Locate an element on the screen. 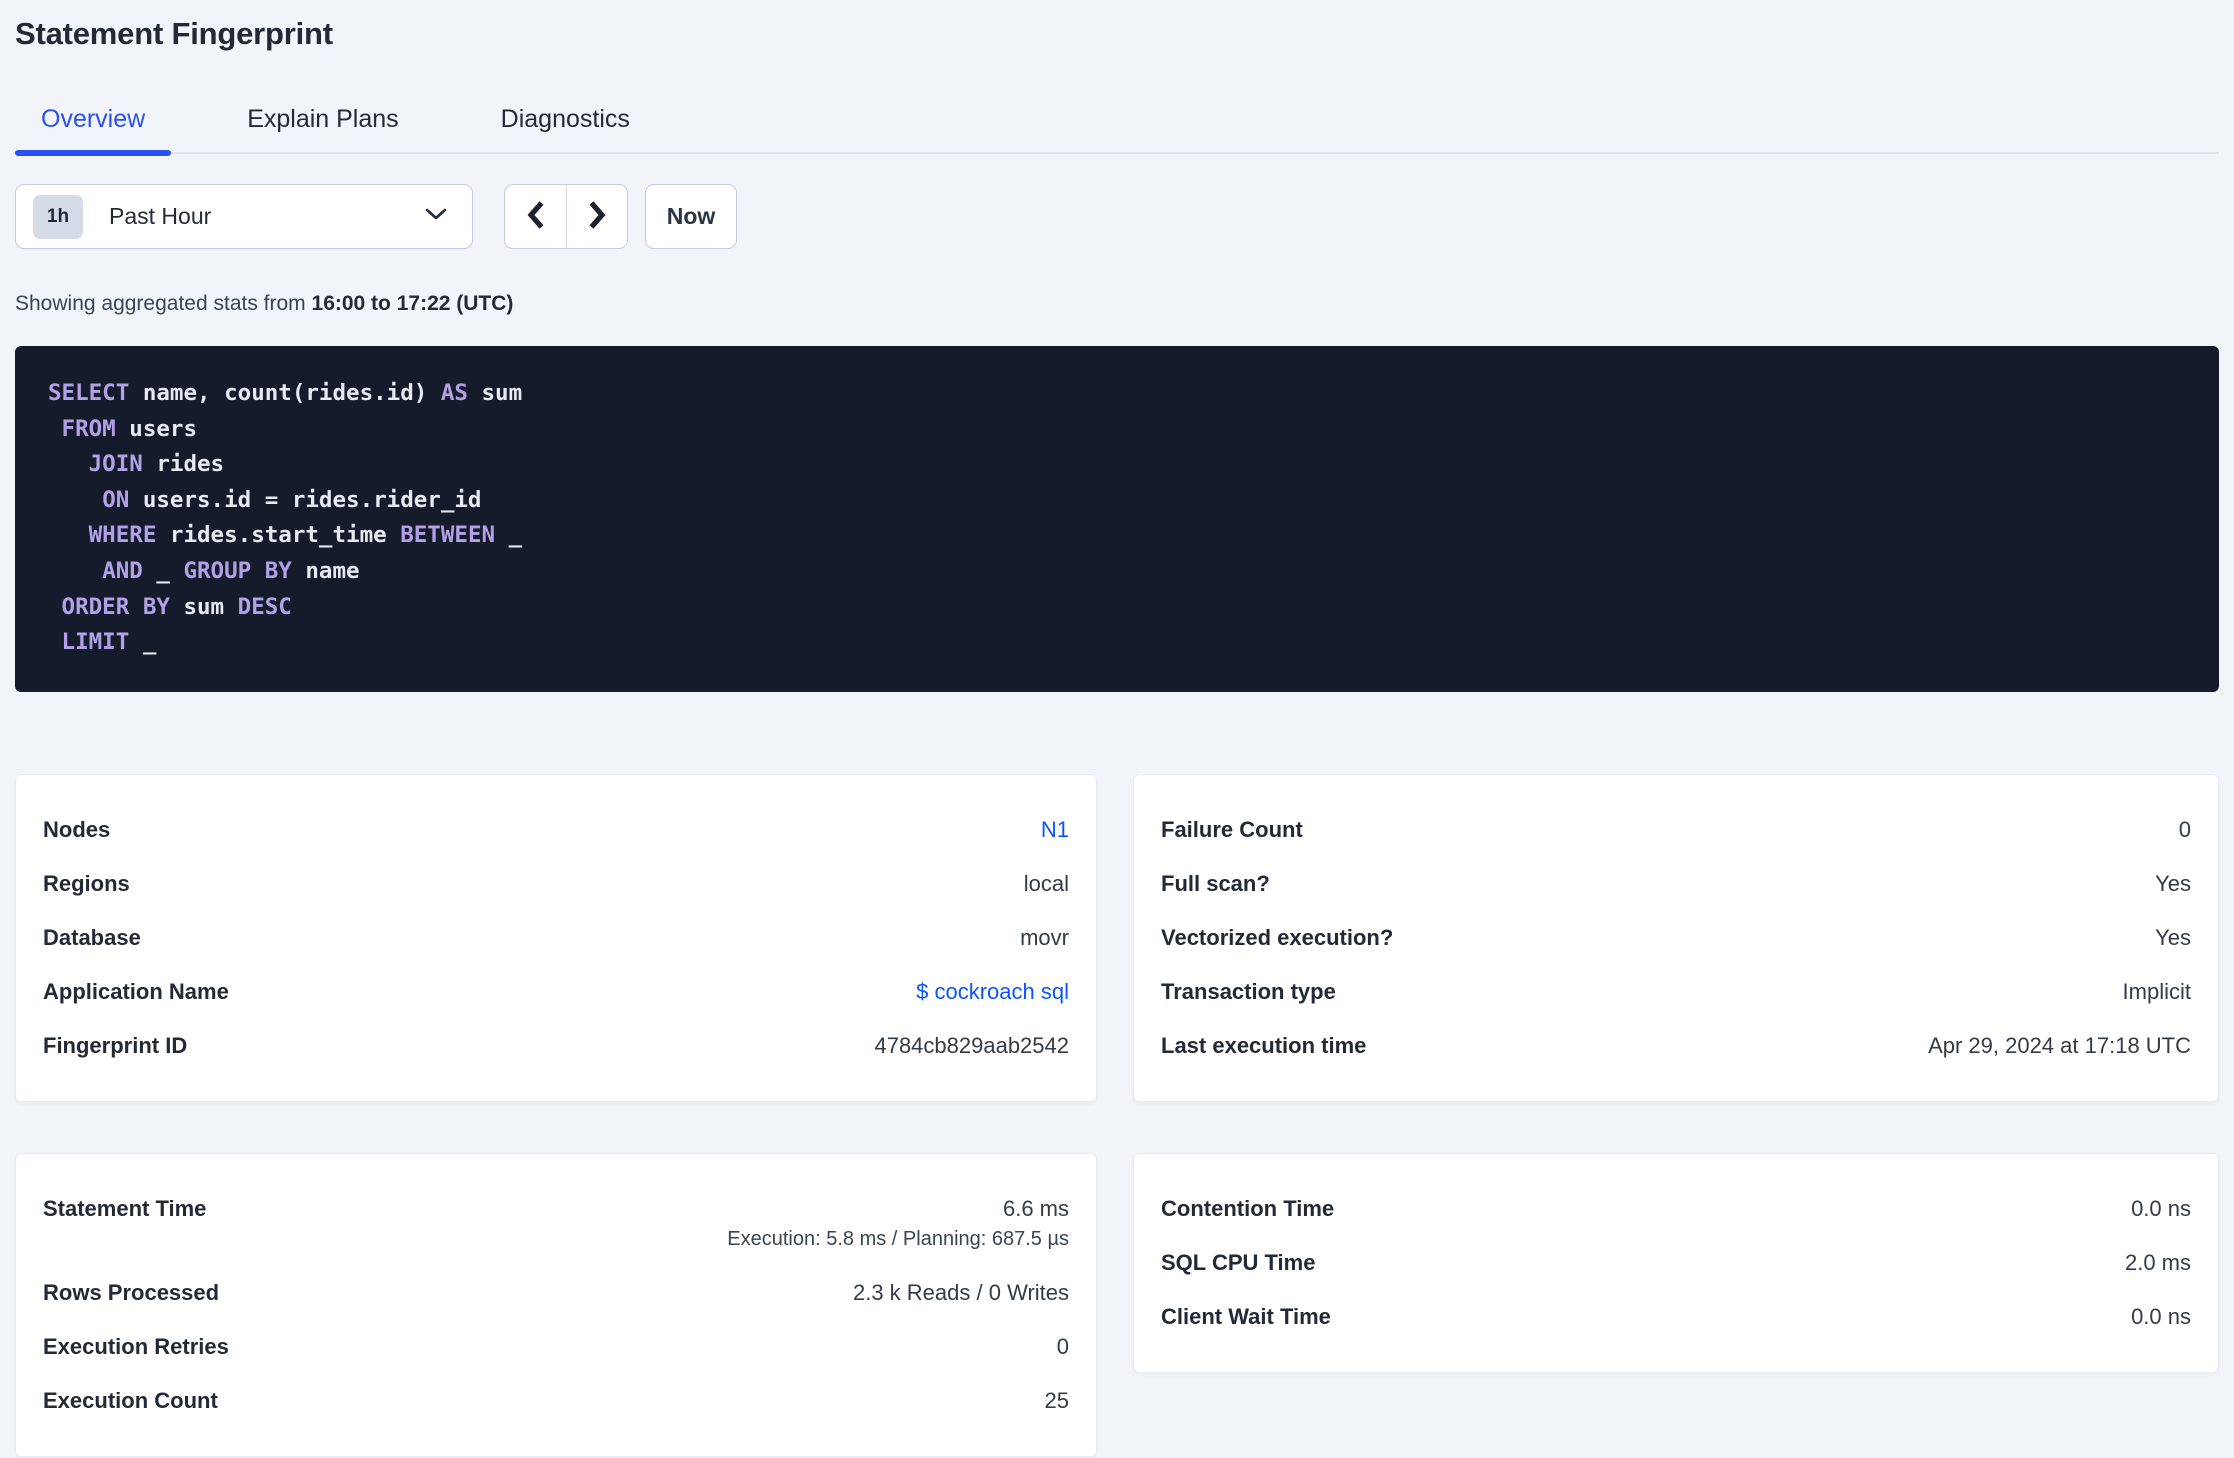 The height and width of the screenshot is (1458, 2234). stat-label: Statement Time is located at coordinates (125, 1208).